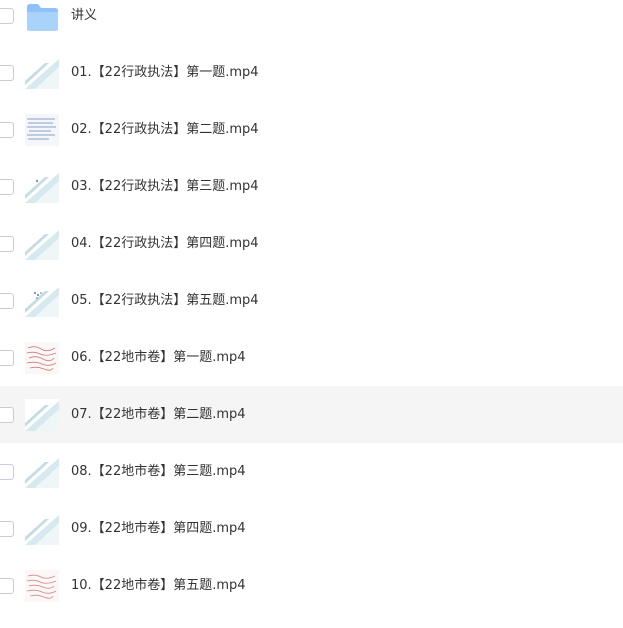 Image resolution: width=623 pixels, height=628 pixels. I want to click on file-name: 03.【22行政执法】第三题.mp4, so click(165, 186).